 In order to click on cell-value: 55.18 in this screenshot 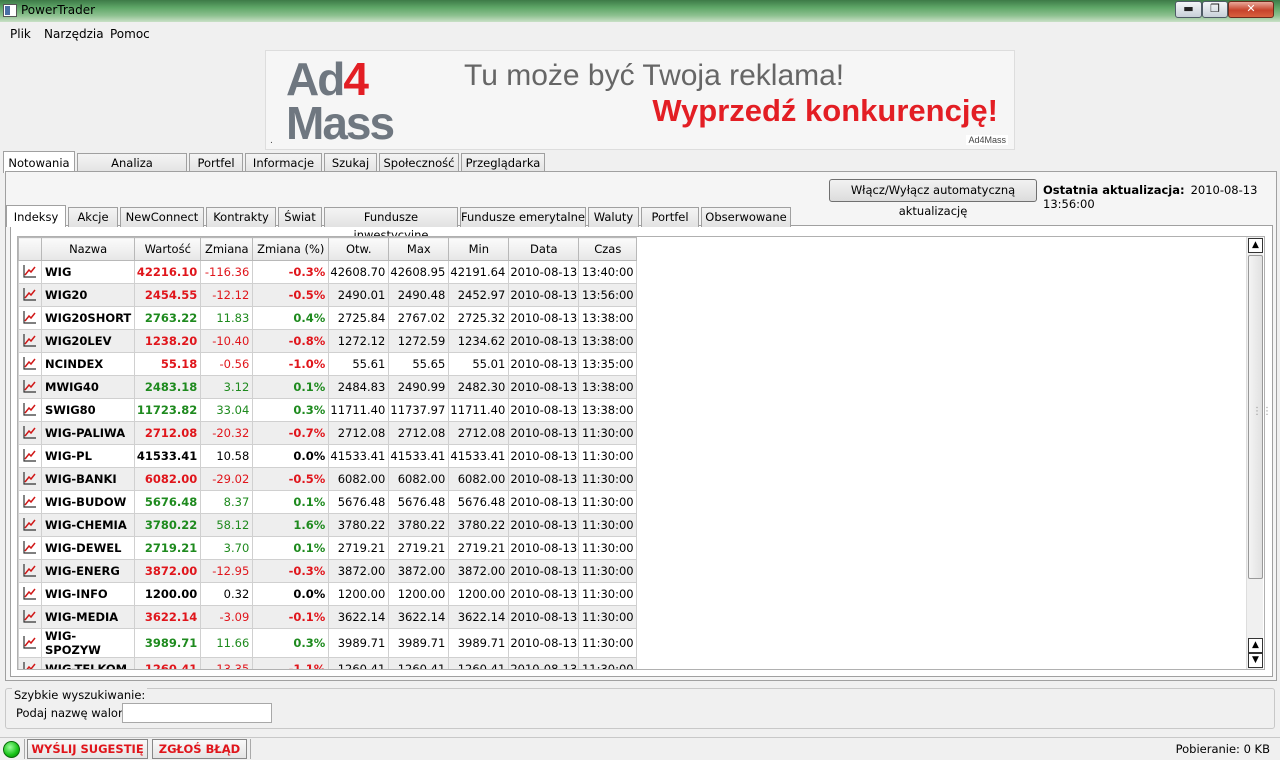, I will do `click(168, 364)`.